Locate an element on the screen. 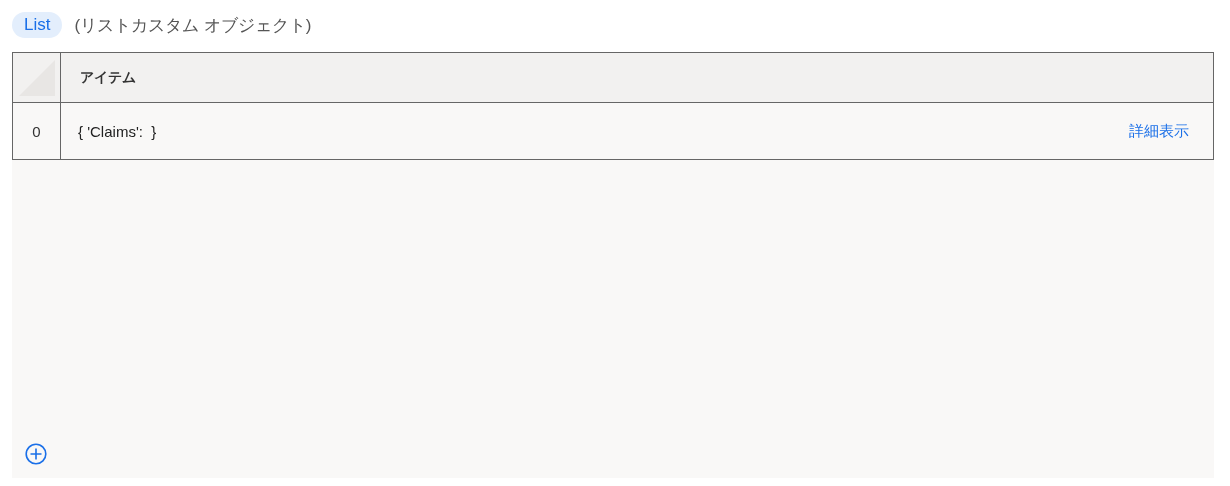  column-header: アイテム is located at coordinates (108, 77).